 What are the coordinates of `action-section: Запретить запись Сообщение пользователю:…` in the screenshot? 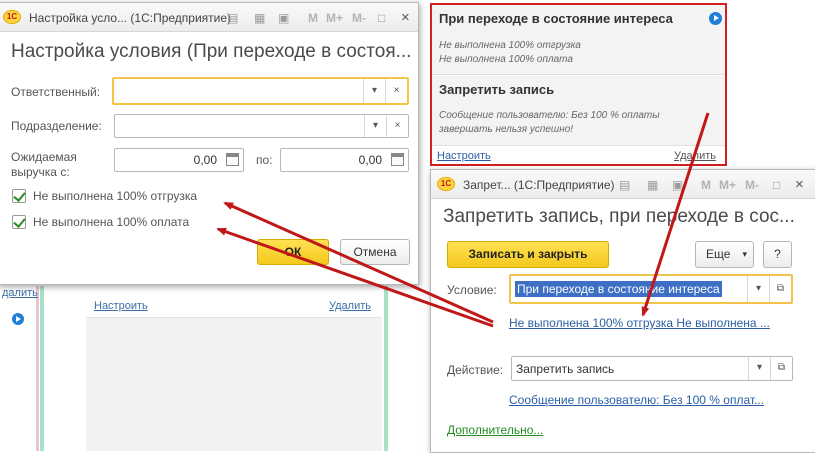 It's located at (578, 111).